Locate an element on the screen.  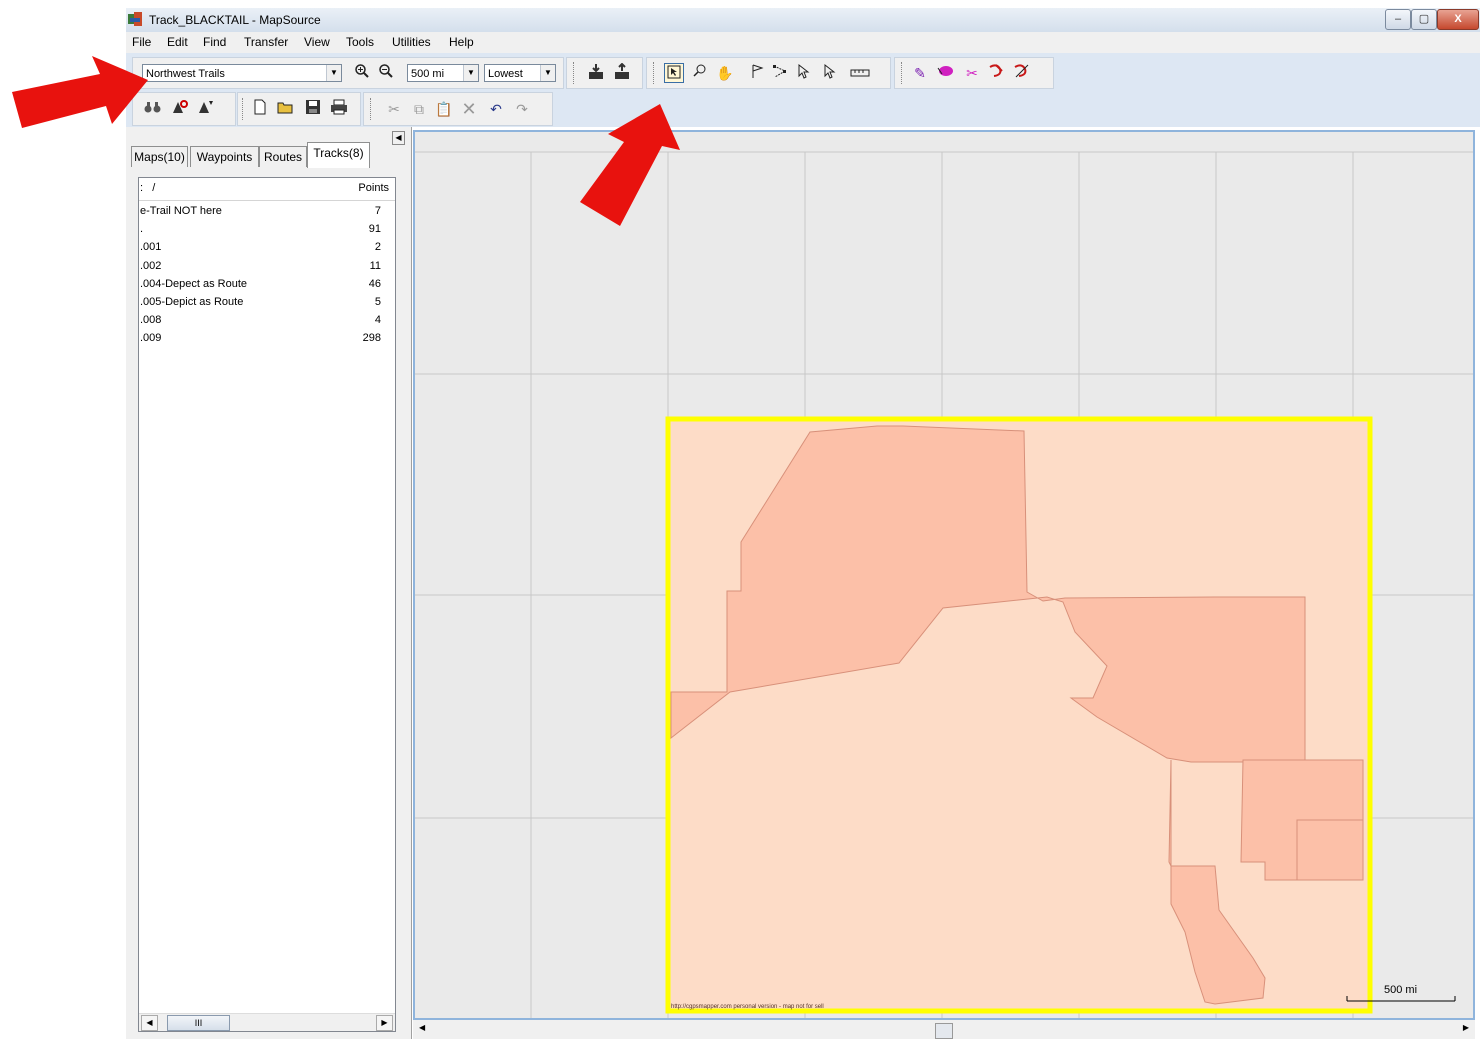
hand-pan-icon: ✋ is located at coordinates (725, 73).